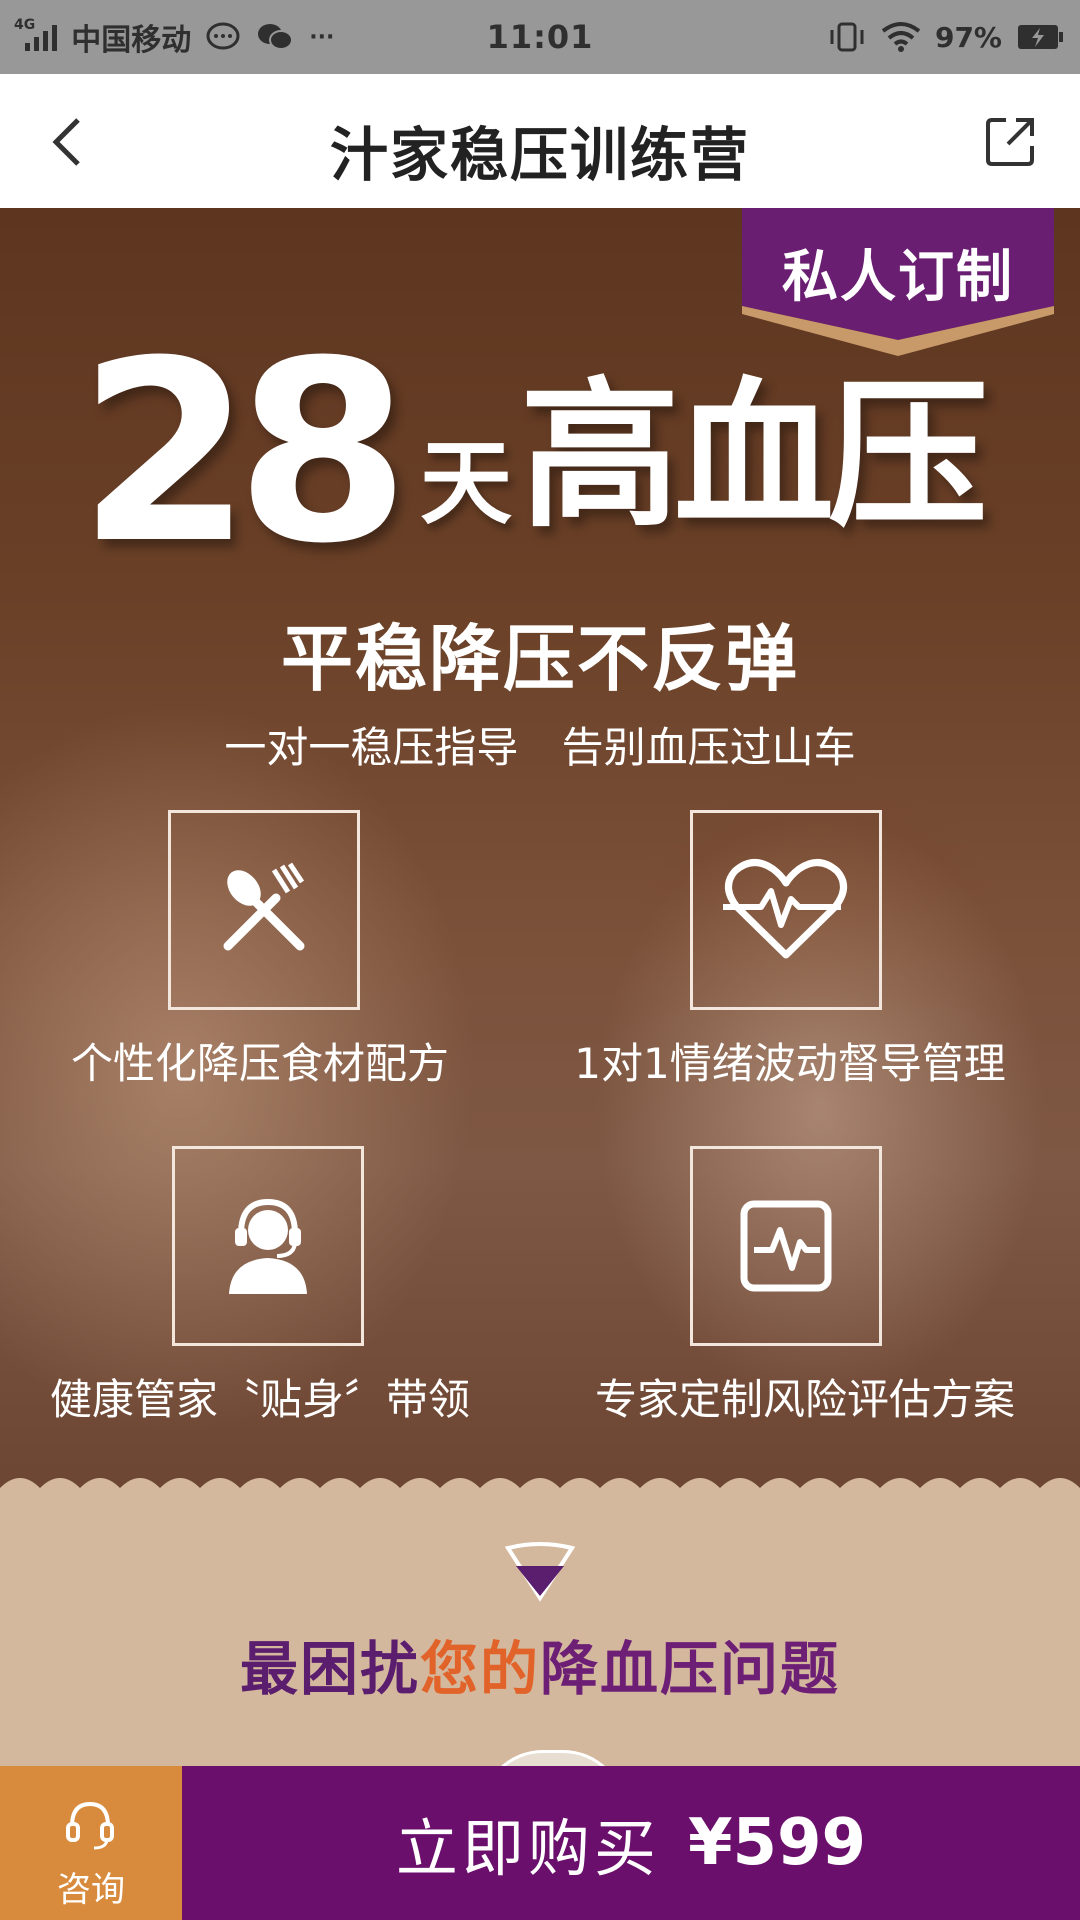  I want to click on feature-card-emotion, so click(786, 910).